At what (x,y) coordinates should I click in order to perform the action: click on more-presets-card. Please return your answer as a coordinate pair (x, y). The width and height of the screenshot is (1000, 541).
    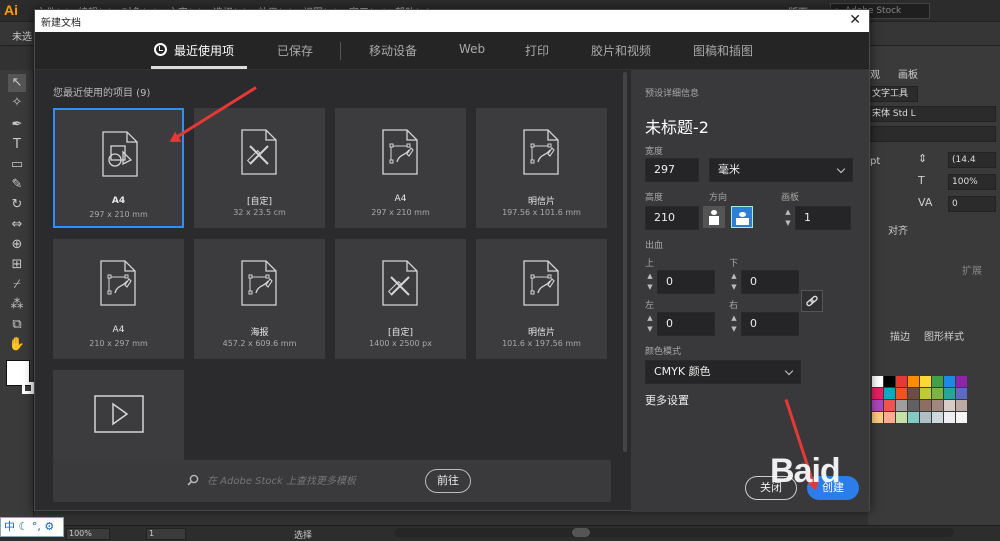
    Looking at the image, I should click on (118, 415).